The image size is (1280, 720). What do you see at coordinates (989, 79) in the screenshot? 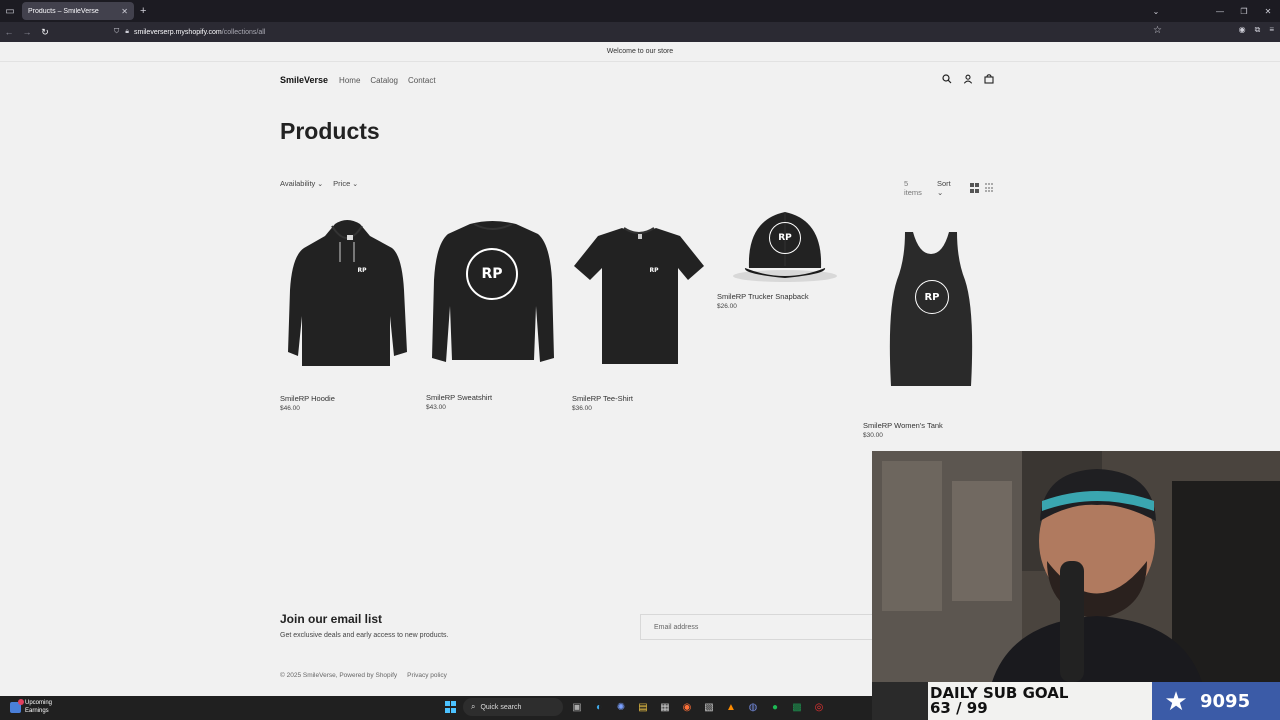
I see `cart-icon` at bounding box center [989, 79].